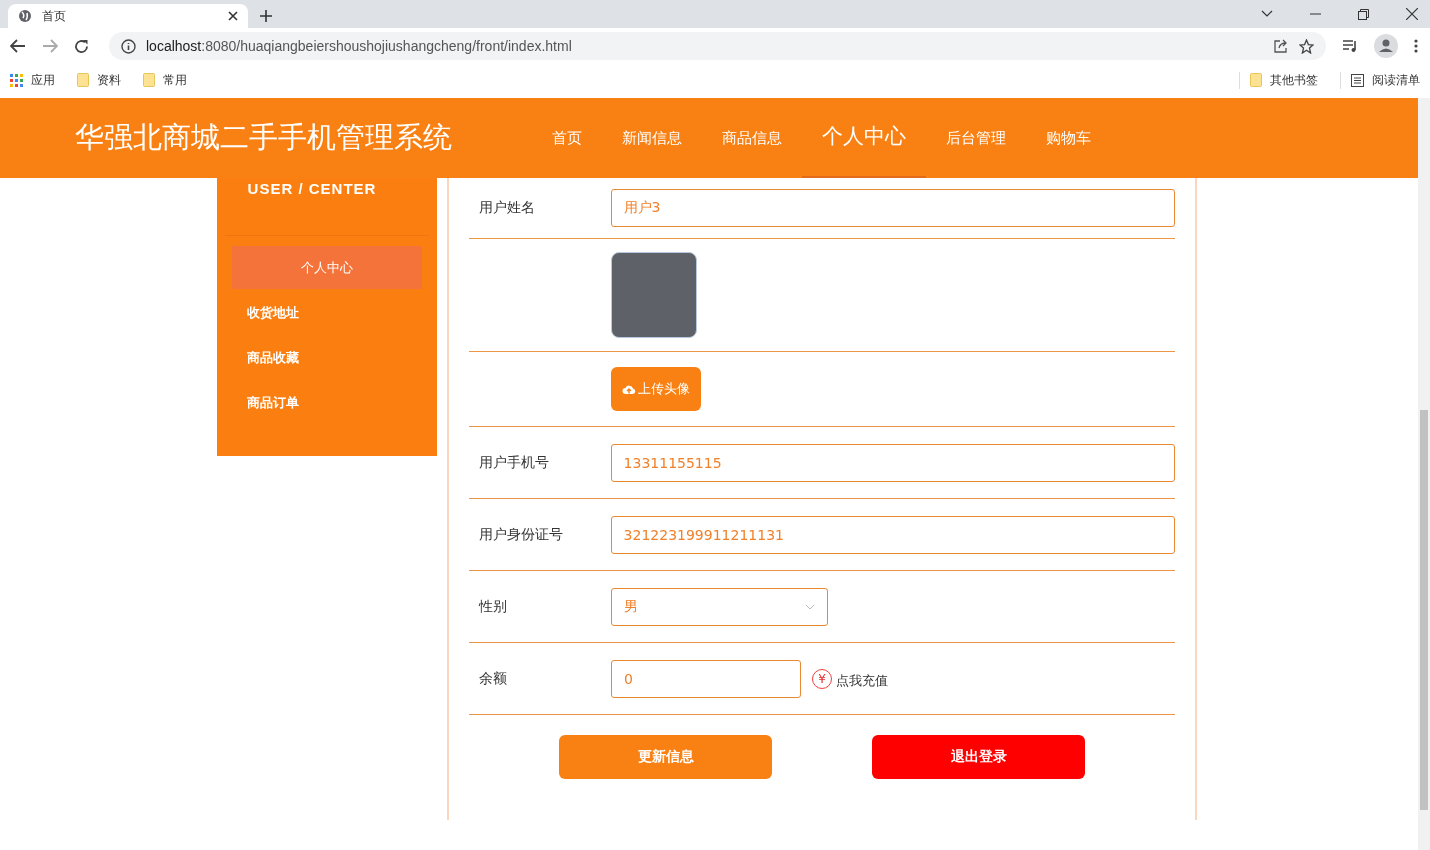 This screenshot has width=1430, height=850. Describe the element at coordinates (864, 138) in the screenshot. I see `nav-link: 个人中心` at that location.